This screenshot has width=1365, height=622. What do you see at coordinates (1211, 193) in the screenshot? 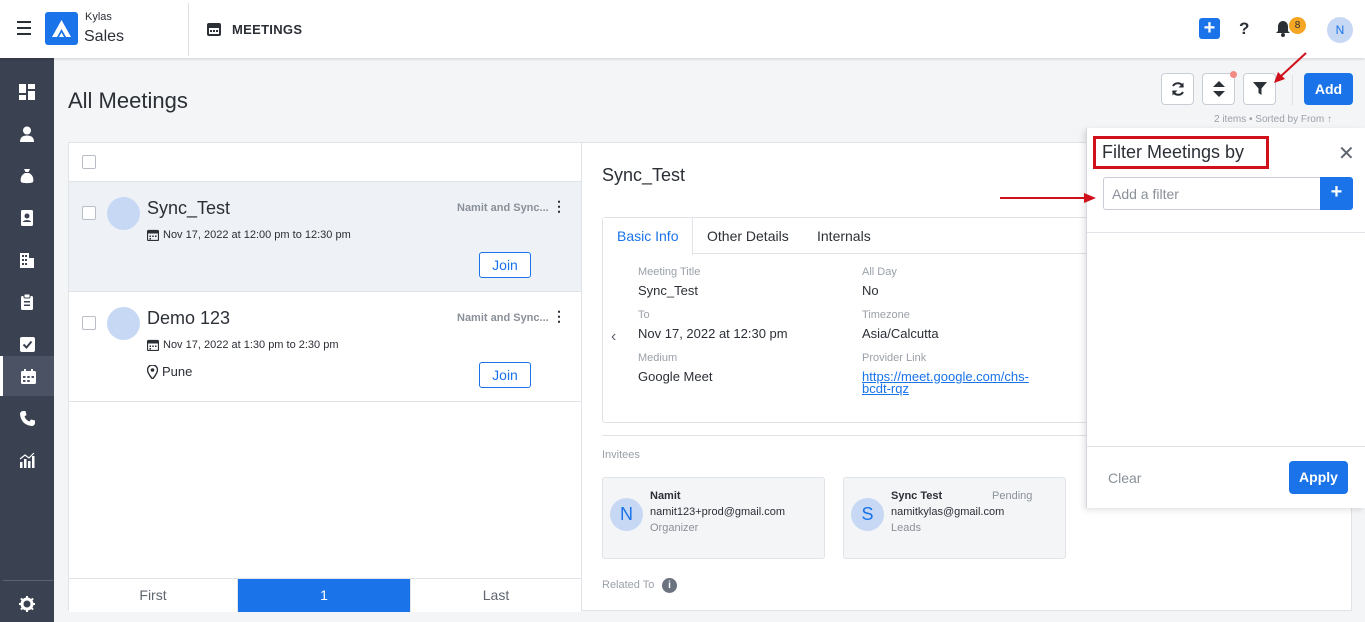
I see `add-filter-input` at bounding box center [1211, 193].